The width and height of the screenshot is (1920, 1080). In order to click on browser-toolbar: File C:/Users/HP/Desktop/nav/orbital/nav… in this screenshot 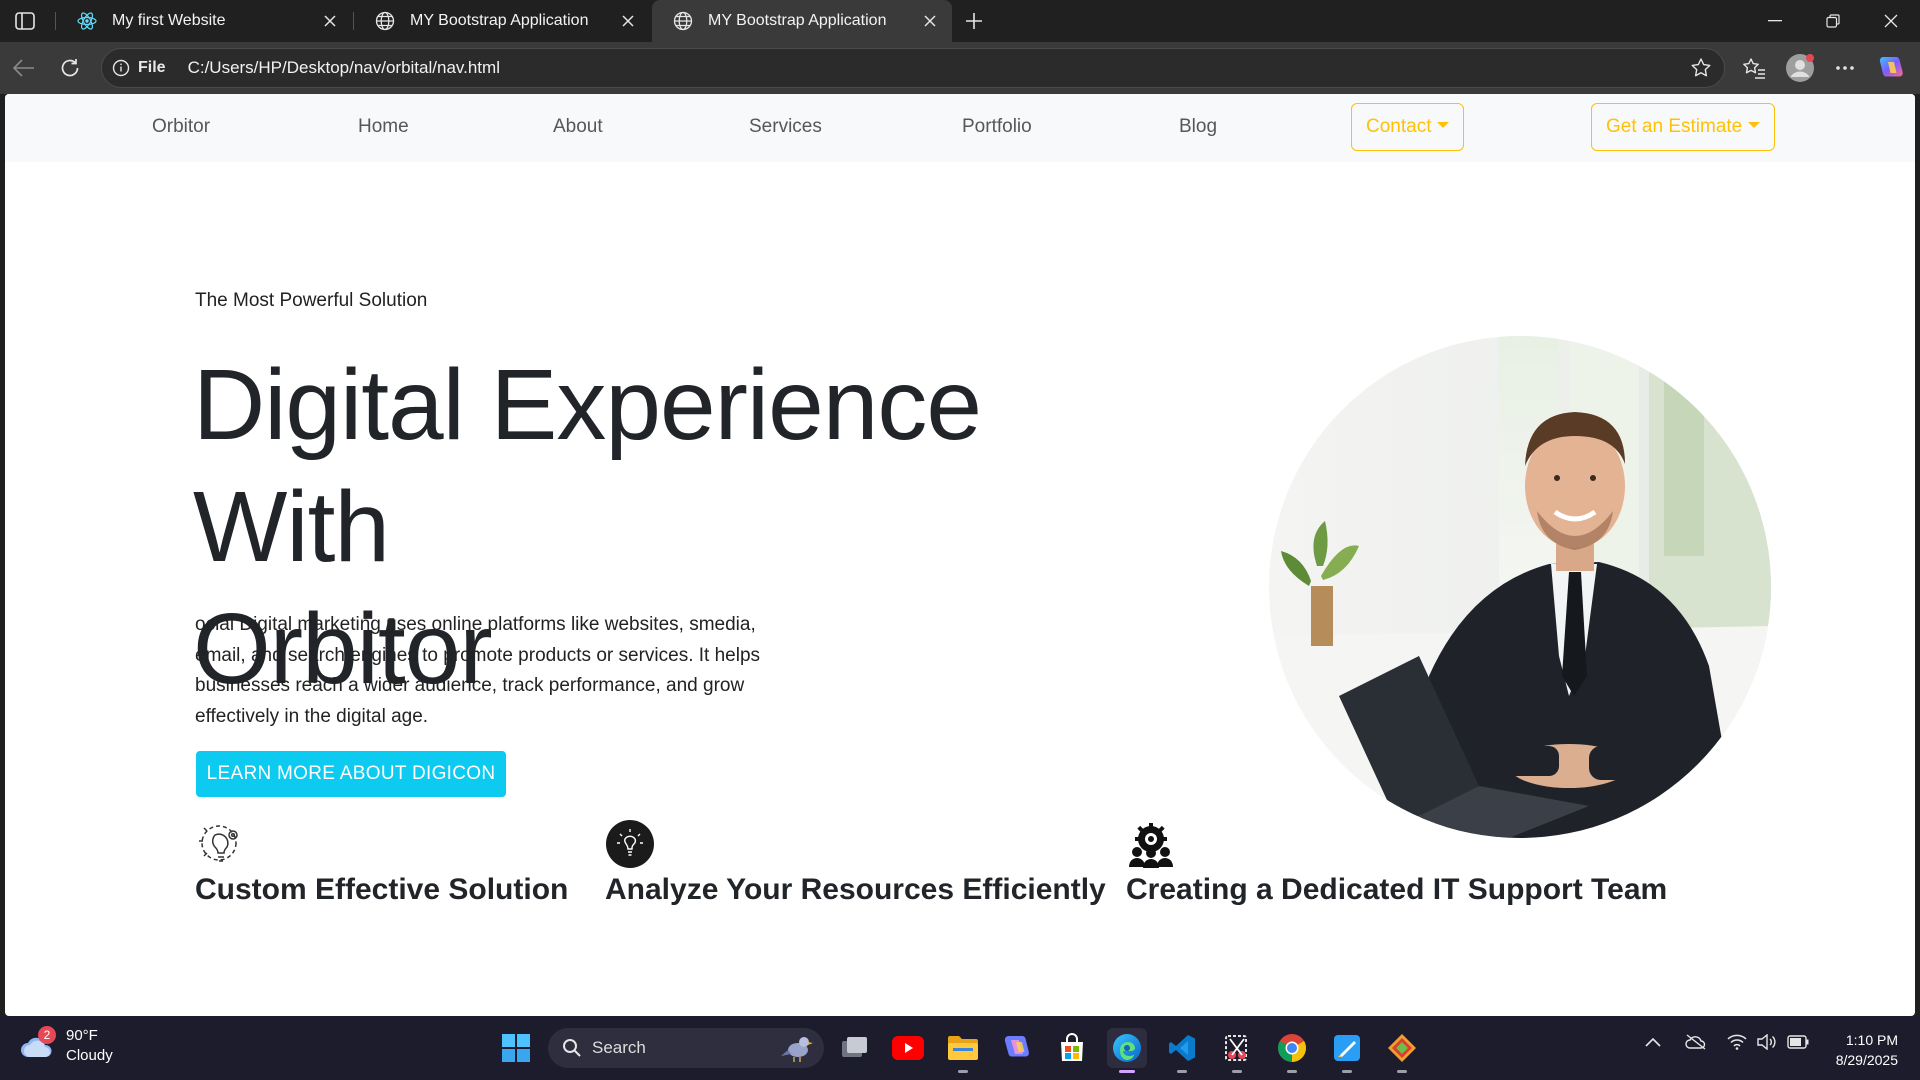, I will do `click(960, 68)`.